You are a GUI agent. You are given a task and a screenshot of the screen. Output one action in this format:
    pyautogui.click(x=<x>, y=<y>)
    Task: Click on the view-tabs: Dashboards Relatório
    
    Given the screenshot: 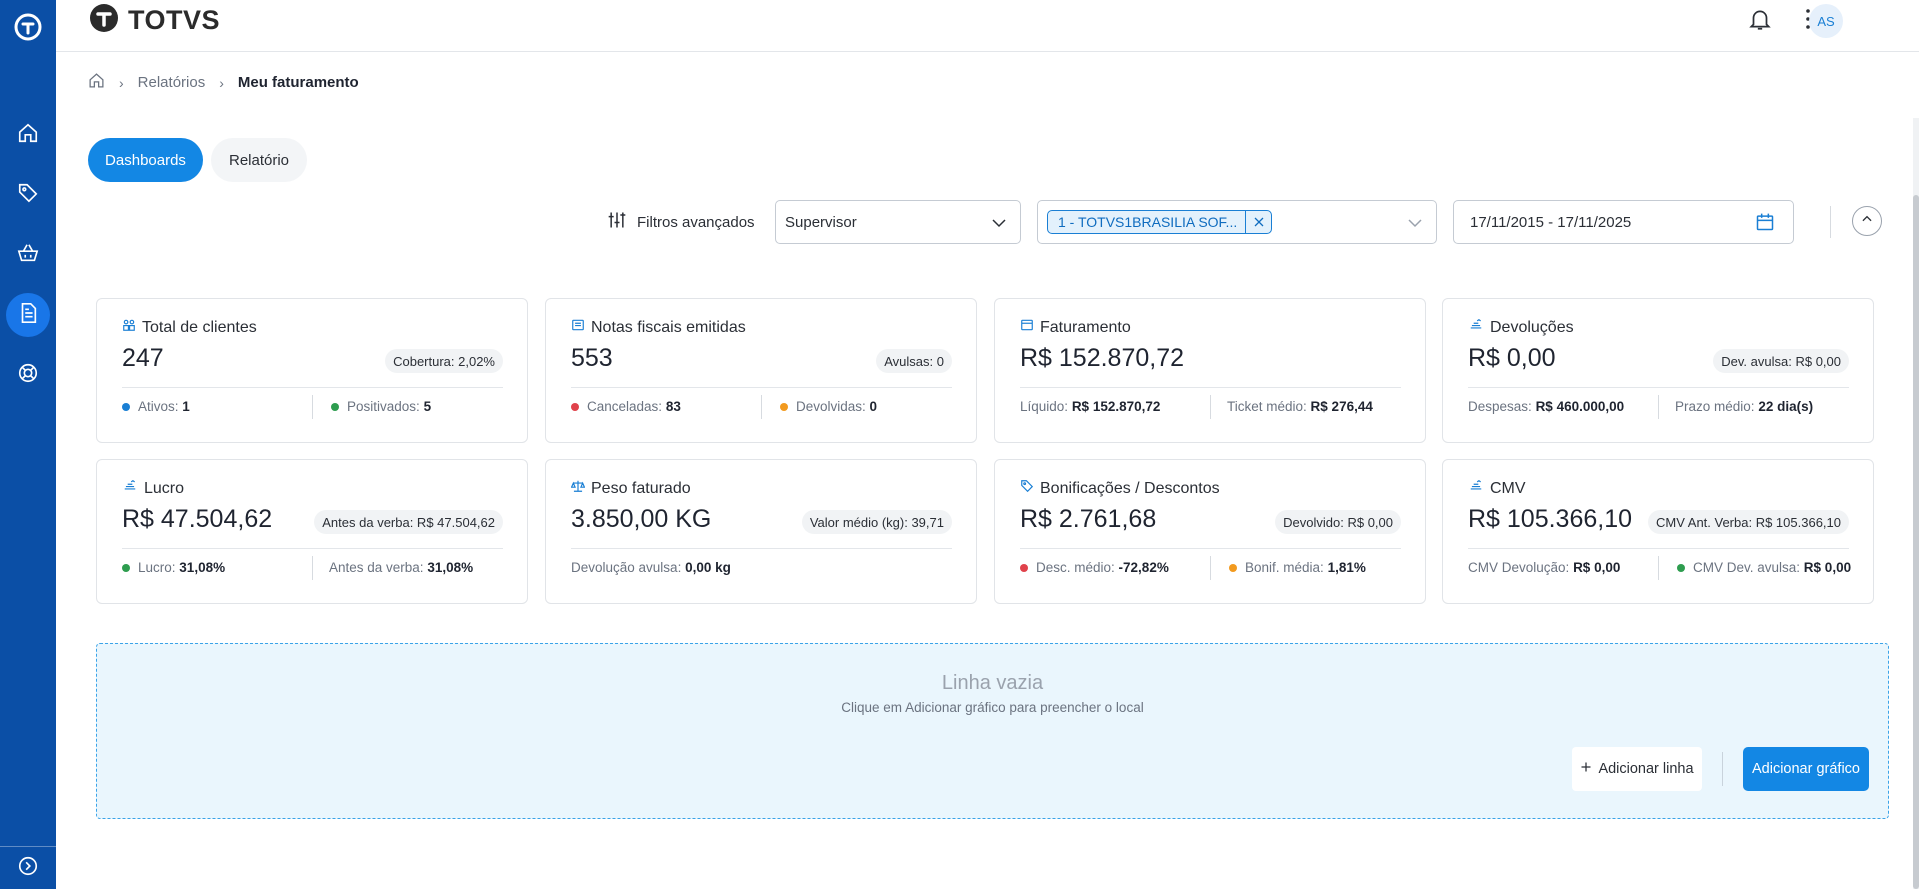 What is the action you would take?
    pyautogui.click(x=197, y=160)
    